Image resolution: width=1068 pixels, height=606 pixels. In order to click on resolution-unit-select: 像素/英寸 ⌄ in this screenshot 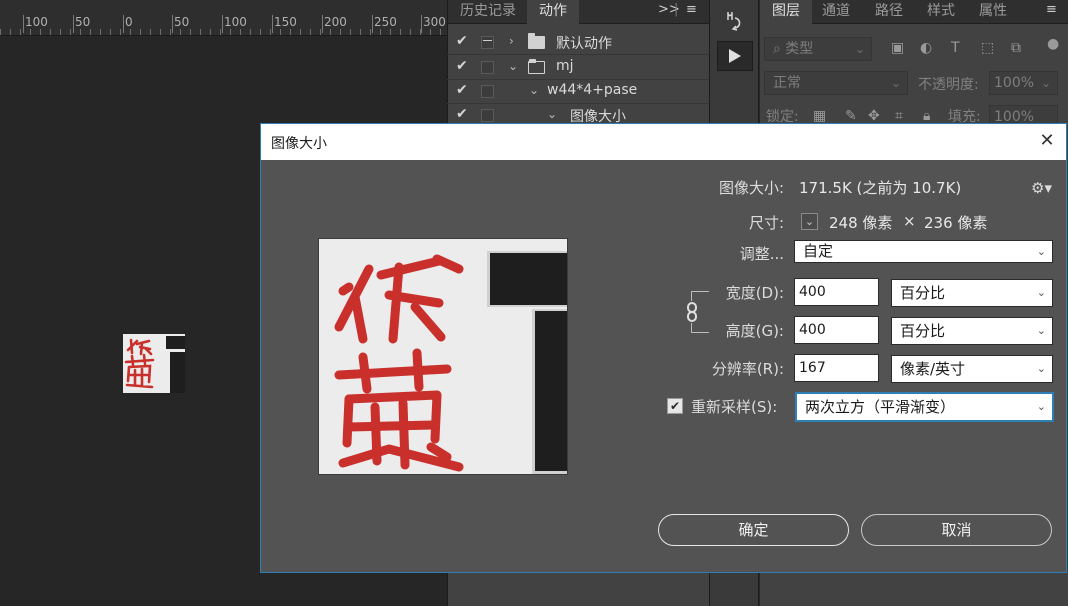, I will do `click(972, 369)`.